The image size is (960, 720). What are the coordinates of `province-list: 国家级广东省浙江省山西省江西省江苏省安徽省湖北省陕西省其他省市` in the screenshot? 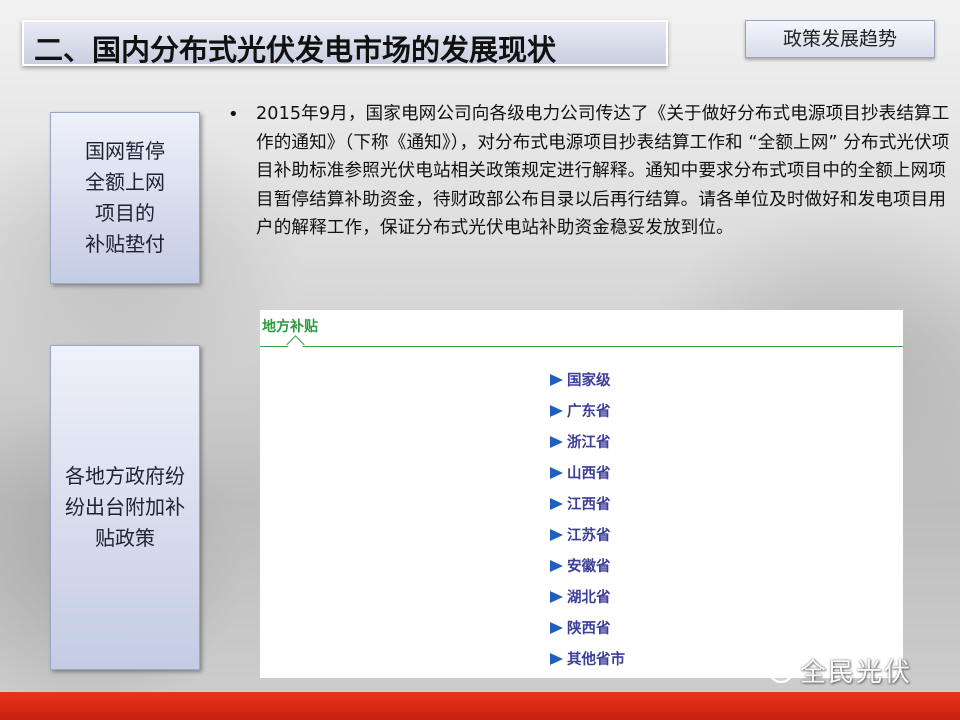 It's located at (587, 519).